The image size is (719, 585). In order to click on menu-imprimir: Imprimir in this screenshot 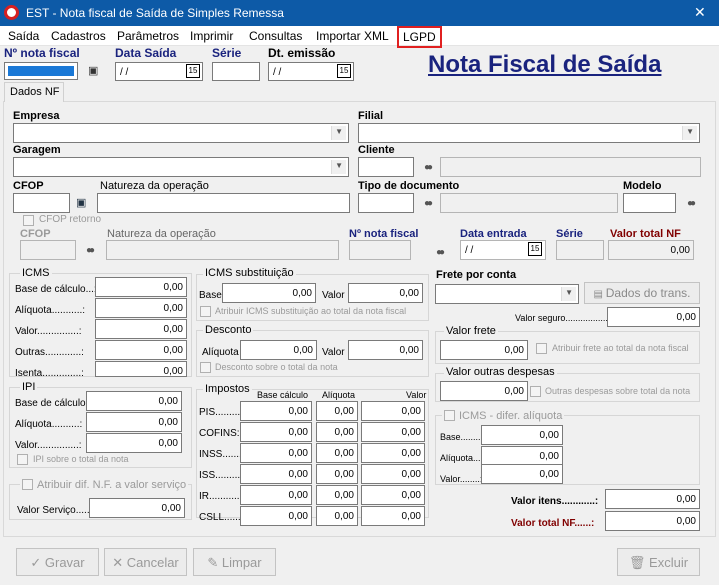, I will do `click(211, 36)`.